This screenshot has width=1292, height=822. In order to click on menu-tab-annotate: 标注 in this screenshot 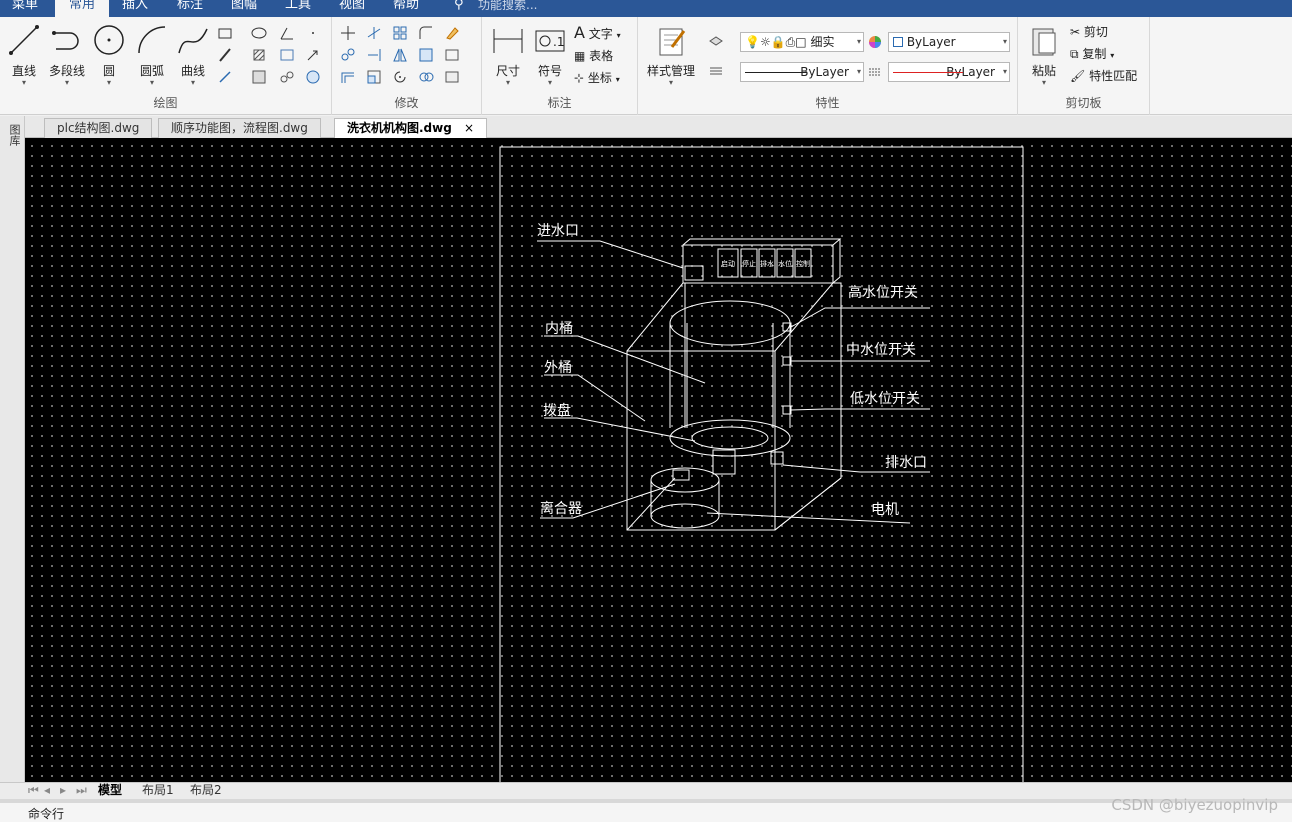, I will do `click(190, 8)`.